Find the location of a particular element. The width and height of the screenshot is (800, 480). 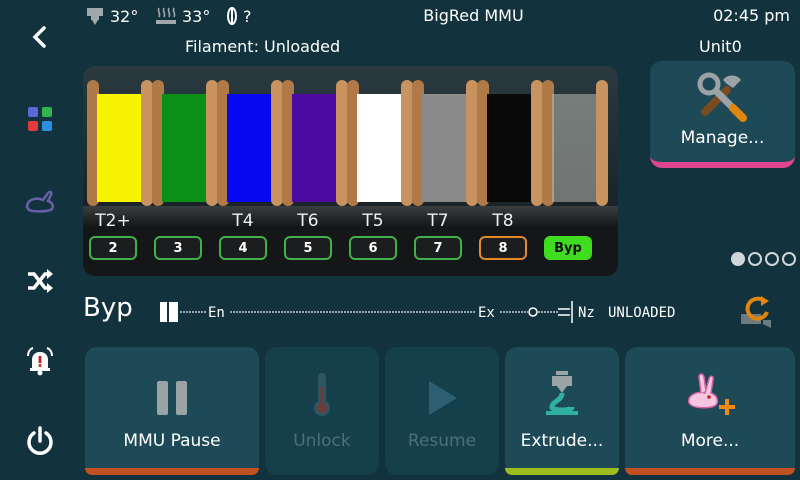

mmu-rabbit-button is located at coordinates (40, 201).